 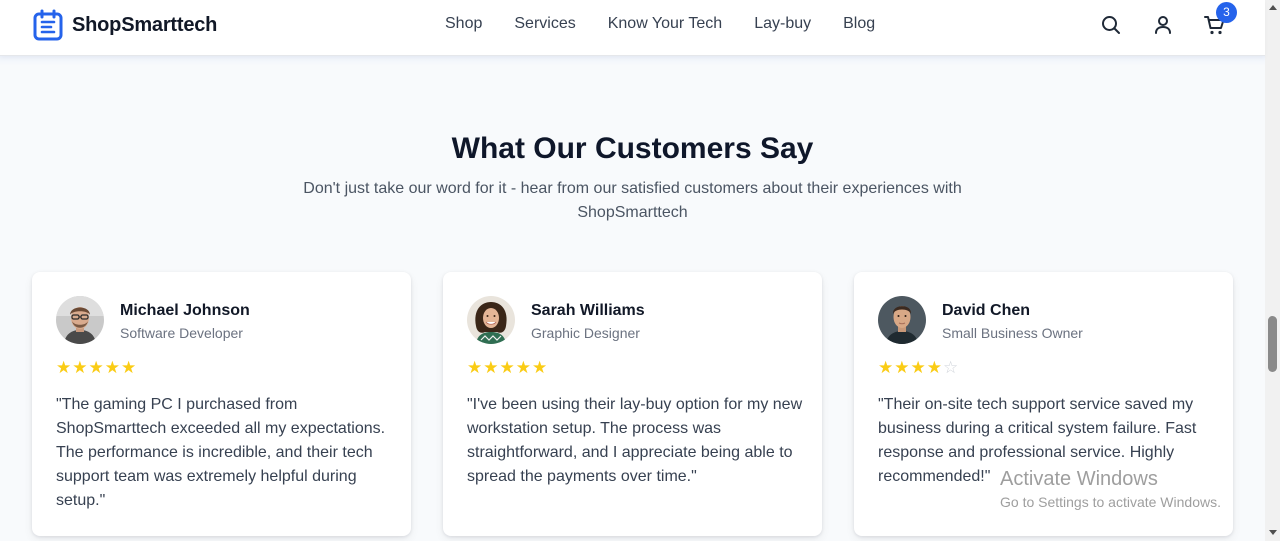 What do you see at coordinates (588, 310) in the screenshot?
I see `customer-name: Sarah Williams` at bounding box center [588, 310].